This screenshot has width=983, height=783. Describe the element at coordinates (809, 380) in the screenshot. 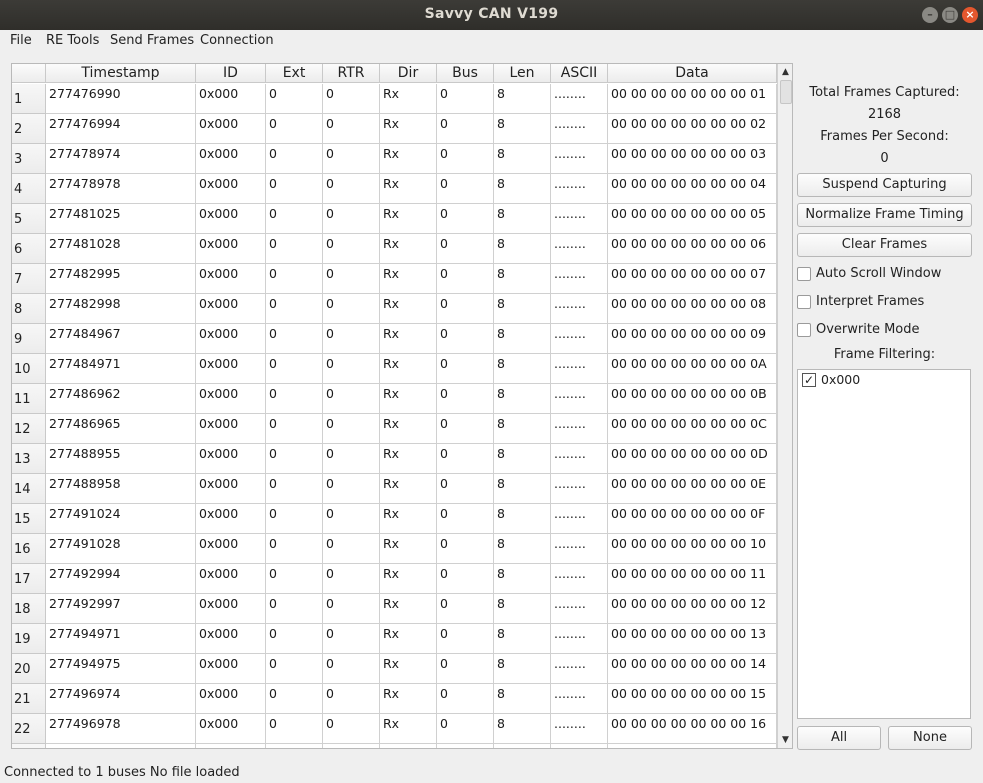

I see `check-icon: ✓` at that location.